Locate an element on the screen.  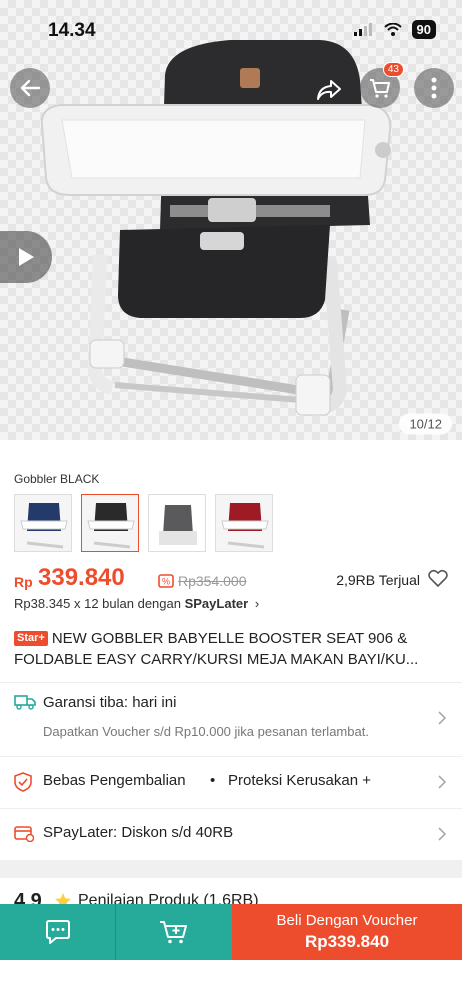
share-icon is located at coordinates (329, 90).